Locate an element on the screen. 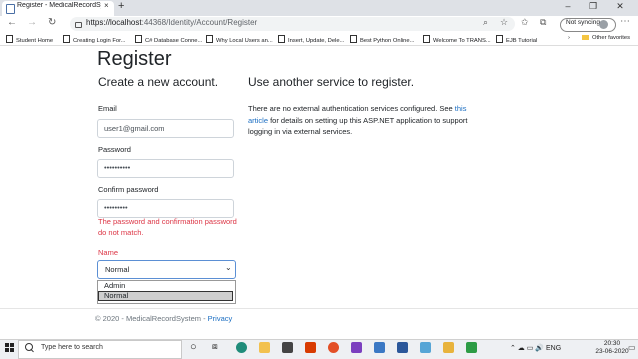 The height and width of the screenshot is (359, 638). more-menu-icon: ⋯ is located at coordinates (625, 21).